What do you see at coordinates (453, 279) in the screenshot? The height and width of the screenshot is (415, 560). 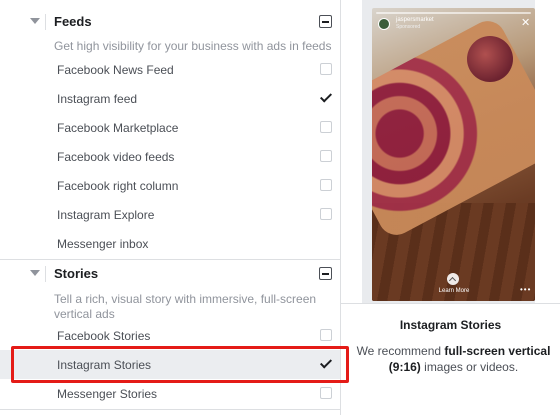 I see `chevron-up-icon` at bounding box center [453, 279].